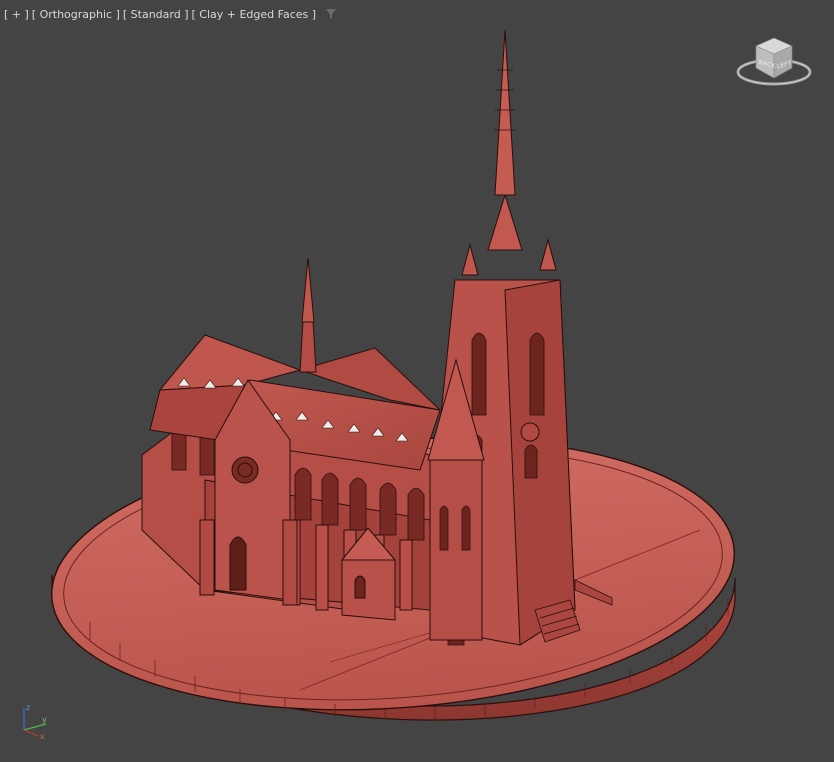 This screenshot has width=834, height=762. I want to click on axis-x-label: x, so click(42, 736).